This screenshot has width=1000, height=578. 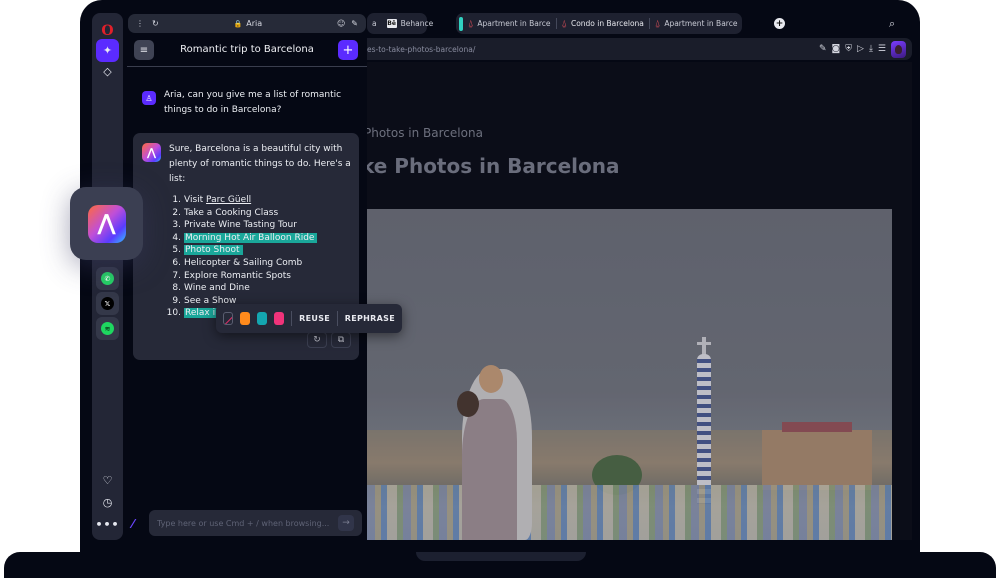 What do you see at coordinates (241, 225) in the screenshot?
I see `list-item: 3. Private Wine Tasting Tour` at bounding box center [241, 225].